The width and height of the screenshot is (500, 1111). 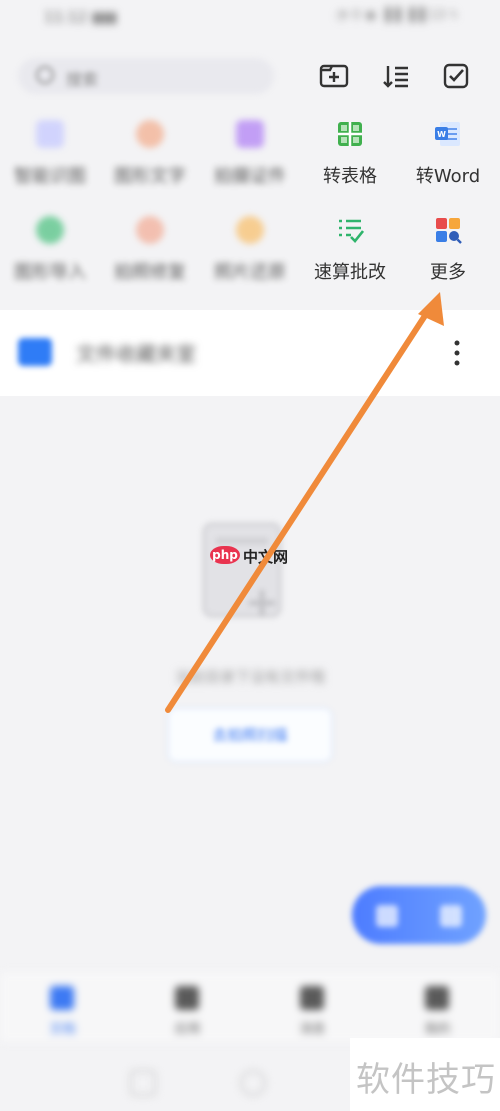 What do you see at coordinates (150, 230) in the screenshot?
I see `photo-repair-icon` at bounding box center [150, 230].